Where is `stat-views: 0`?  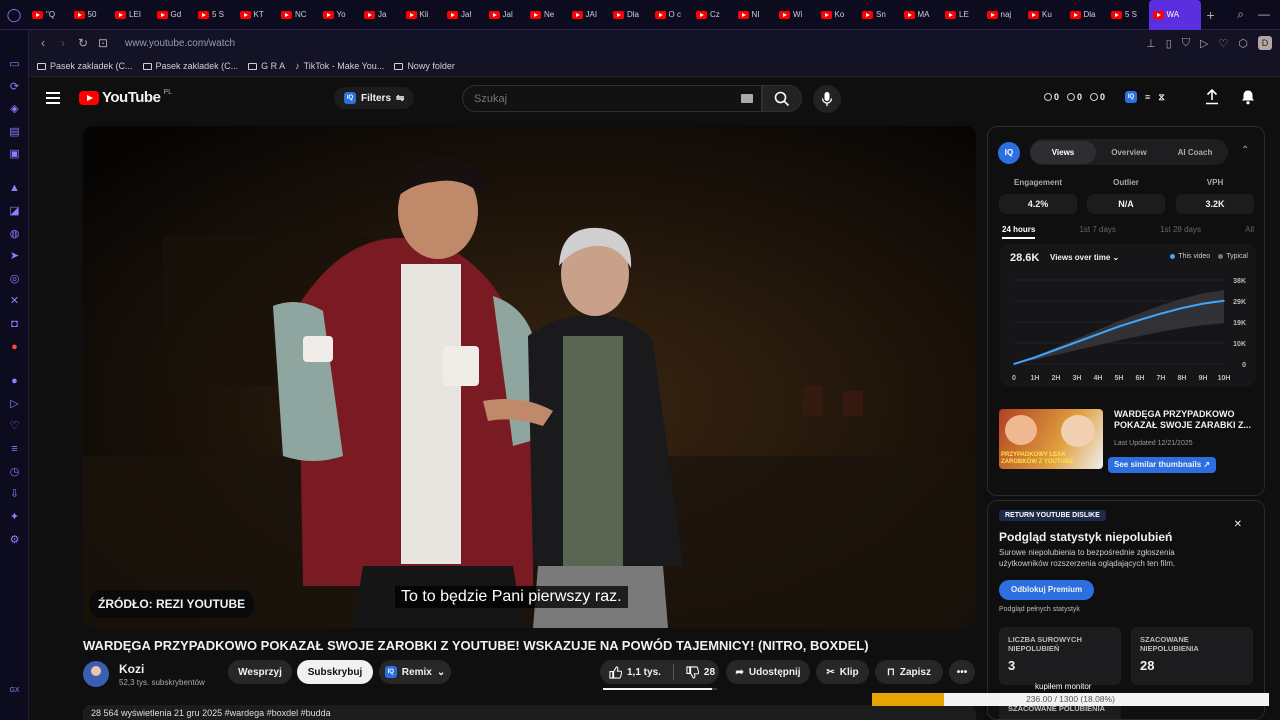
stat-views: 0 is located at coordinates (1074, 97).